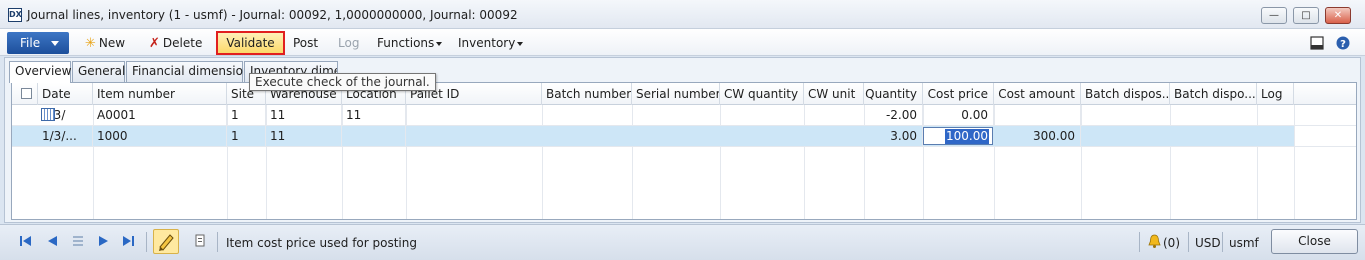  Describe the element at coordinates (98, 71) in the screenshot. I see `tab-general: General` at that location.